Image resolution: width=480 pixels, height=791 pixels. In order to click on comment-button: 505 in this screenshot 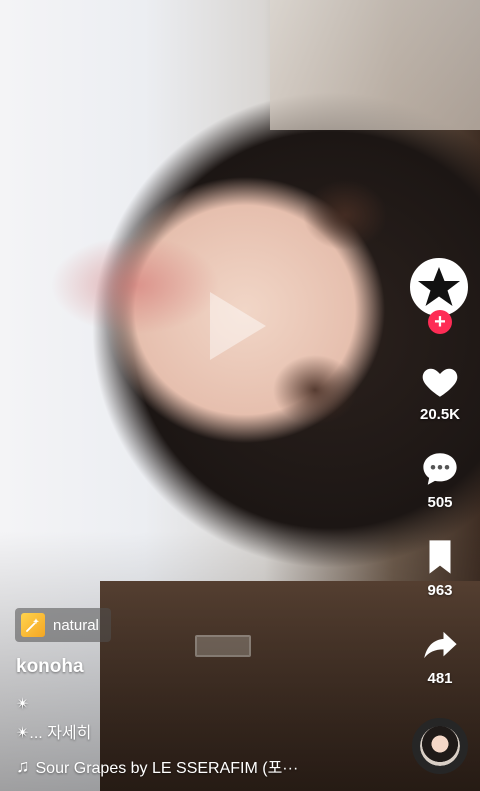, I will do `click(440, 479)`.